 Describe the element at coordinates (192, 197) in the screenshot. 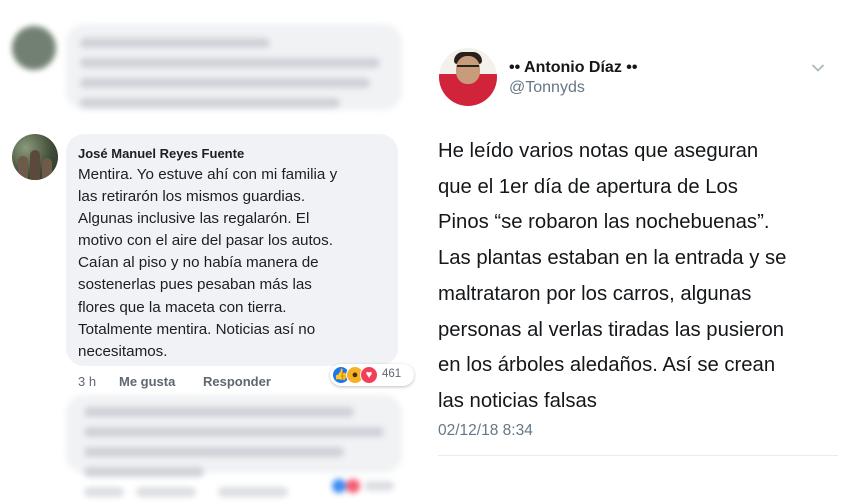

I see `comment-line: las retirarón los mismos guardias.` at that location.